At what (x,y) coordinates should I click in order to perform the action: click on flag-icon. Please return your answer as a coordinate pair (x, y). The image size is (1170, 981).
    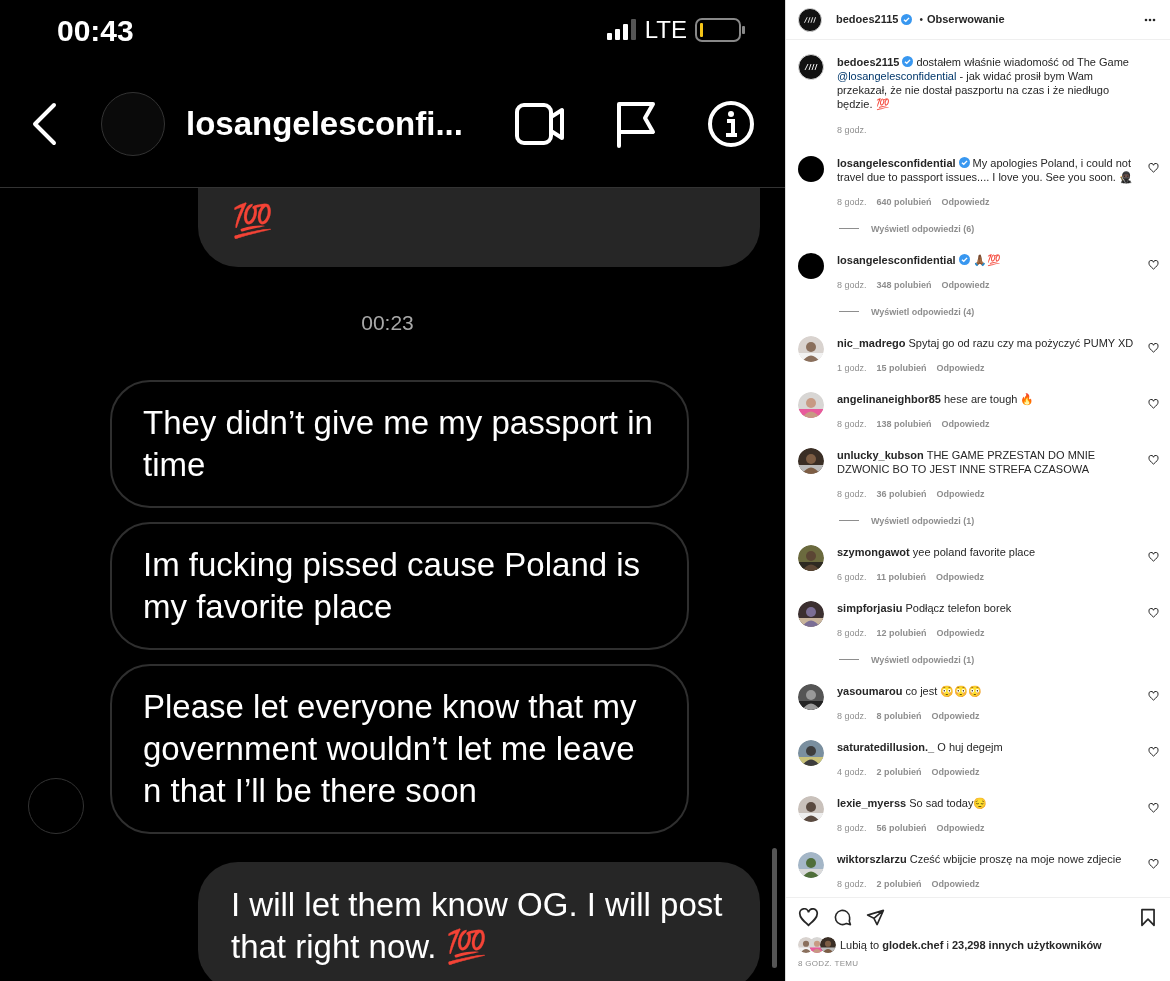
    Looking at the image, I should click on (636, 123).